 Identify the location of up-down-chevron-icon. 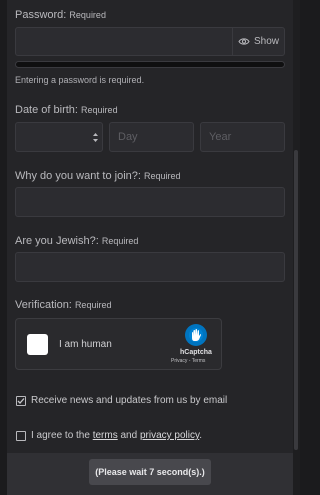
(95, 137).